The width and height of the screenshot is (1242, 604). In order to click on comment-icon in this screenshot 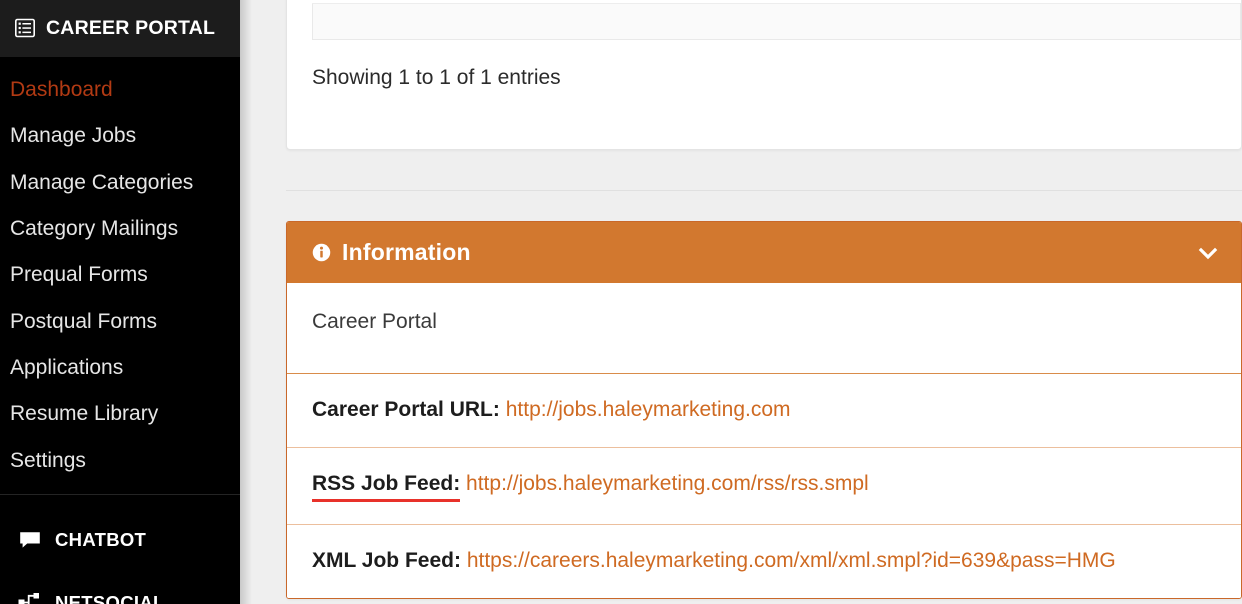, I will do `click(30, 540)`.